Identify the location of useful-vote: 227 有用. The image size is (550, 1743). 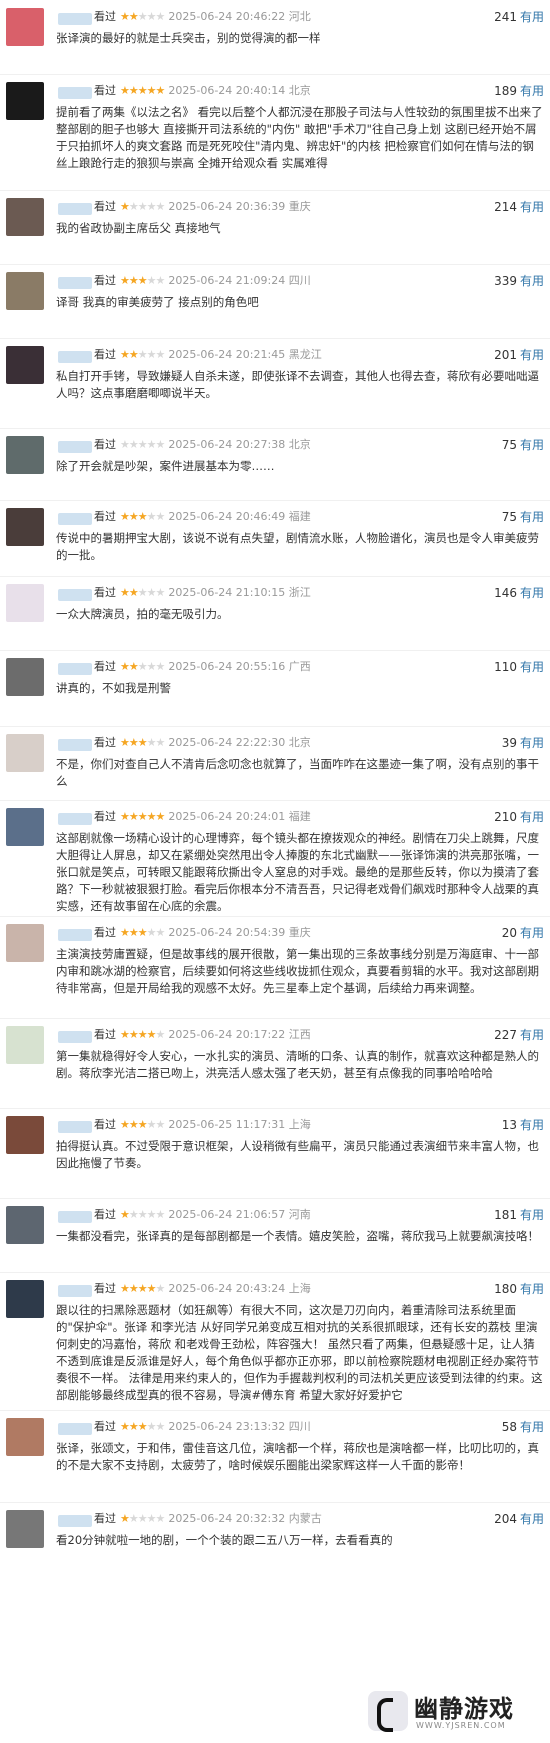
(519, 1035).